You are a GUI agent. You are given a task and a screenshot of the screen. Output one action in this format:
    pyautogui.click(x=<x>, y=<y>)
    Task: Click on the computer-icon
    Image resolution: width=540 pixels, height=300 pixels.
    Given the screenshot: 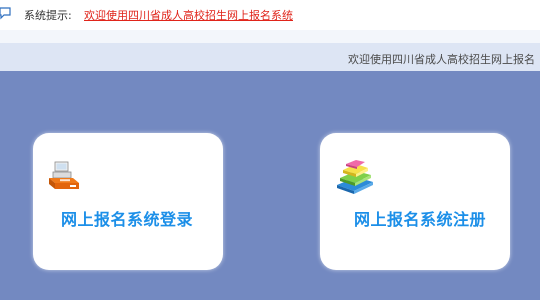 What is the action you would take?
    pyautogui.click(x=64, y=175)
    